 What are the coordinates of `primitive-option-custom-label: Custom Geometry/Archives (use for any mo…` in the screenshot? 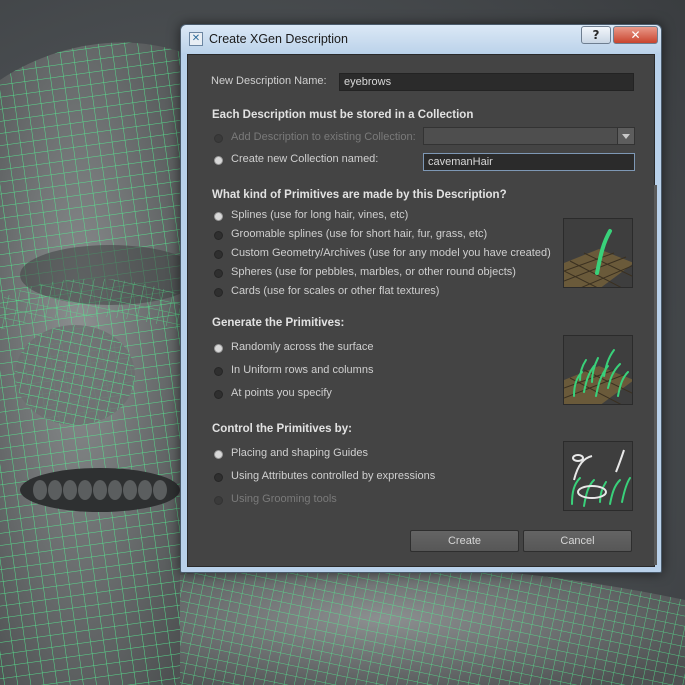 It's located at (391, 253).